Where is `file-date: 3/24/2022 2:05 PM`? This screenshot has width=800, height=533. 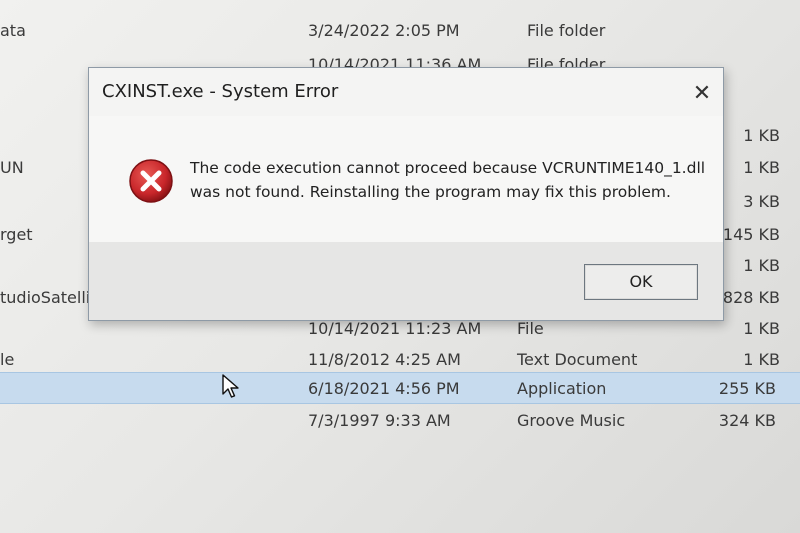 file-date: 3/24/2022 2:05 PM is located at coordinates (384, 30).